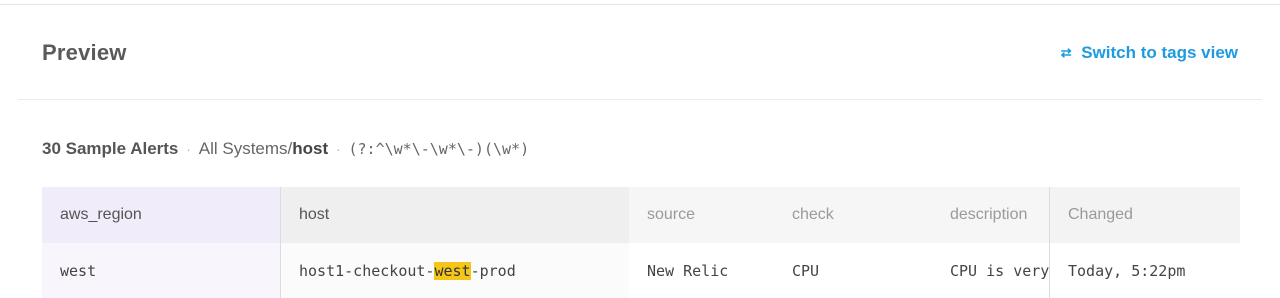  I want to click on column-header-source: source, so click(701, 215).